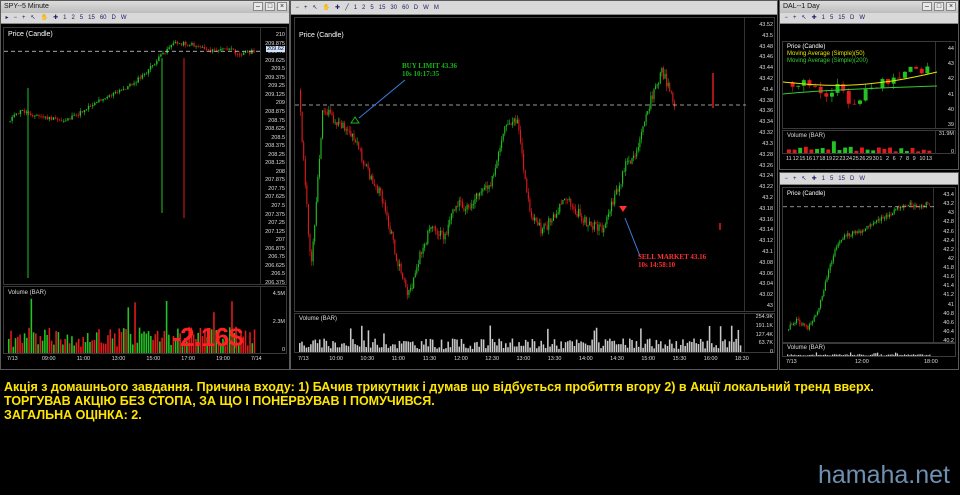  I want to click on period-button: M, so click(436, 8).